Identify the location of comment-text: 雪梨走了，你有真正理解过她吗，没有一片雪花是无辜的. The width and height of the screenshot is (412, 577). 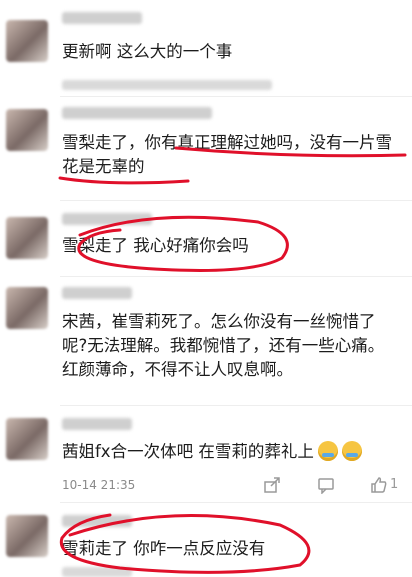
(227, 154).